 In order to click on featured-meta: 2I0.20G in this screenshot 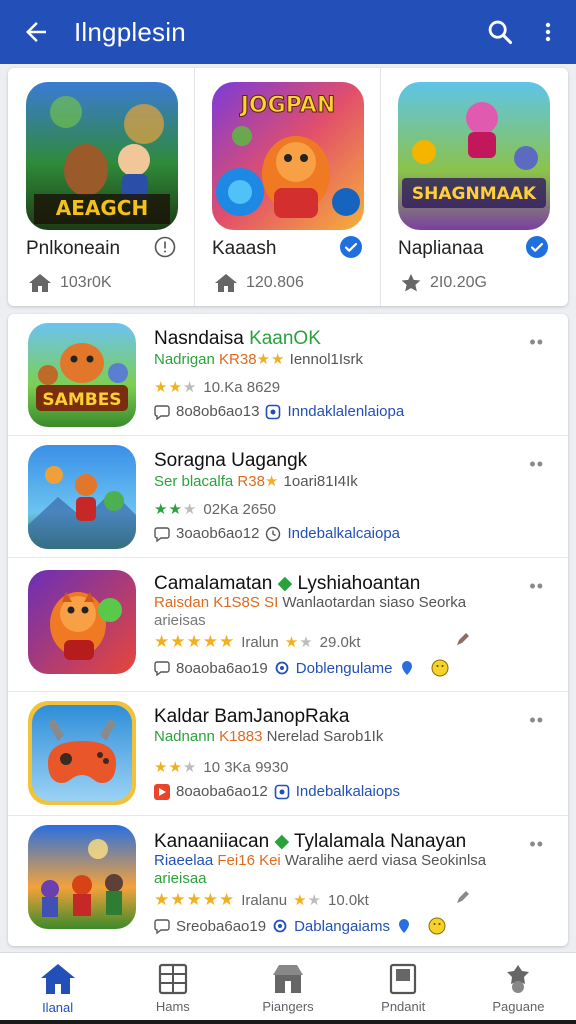, I will do `click(443, 283)`.